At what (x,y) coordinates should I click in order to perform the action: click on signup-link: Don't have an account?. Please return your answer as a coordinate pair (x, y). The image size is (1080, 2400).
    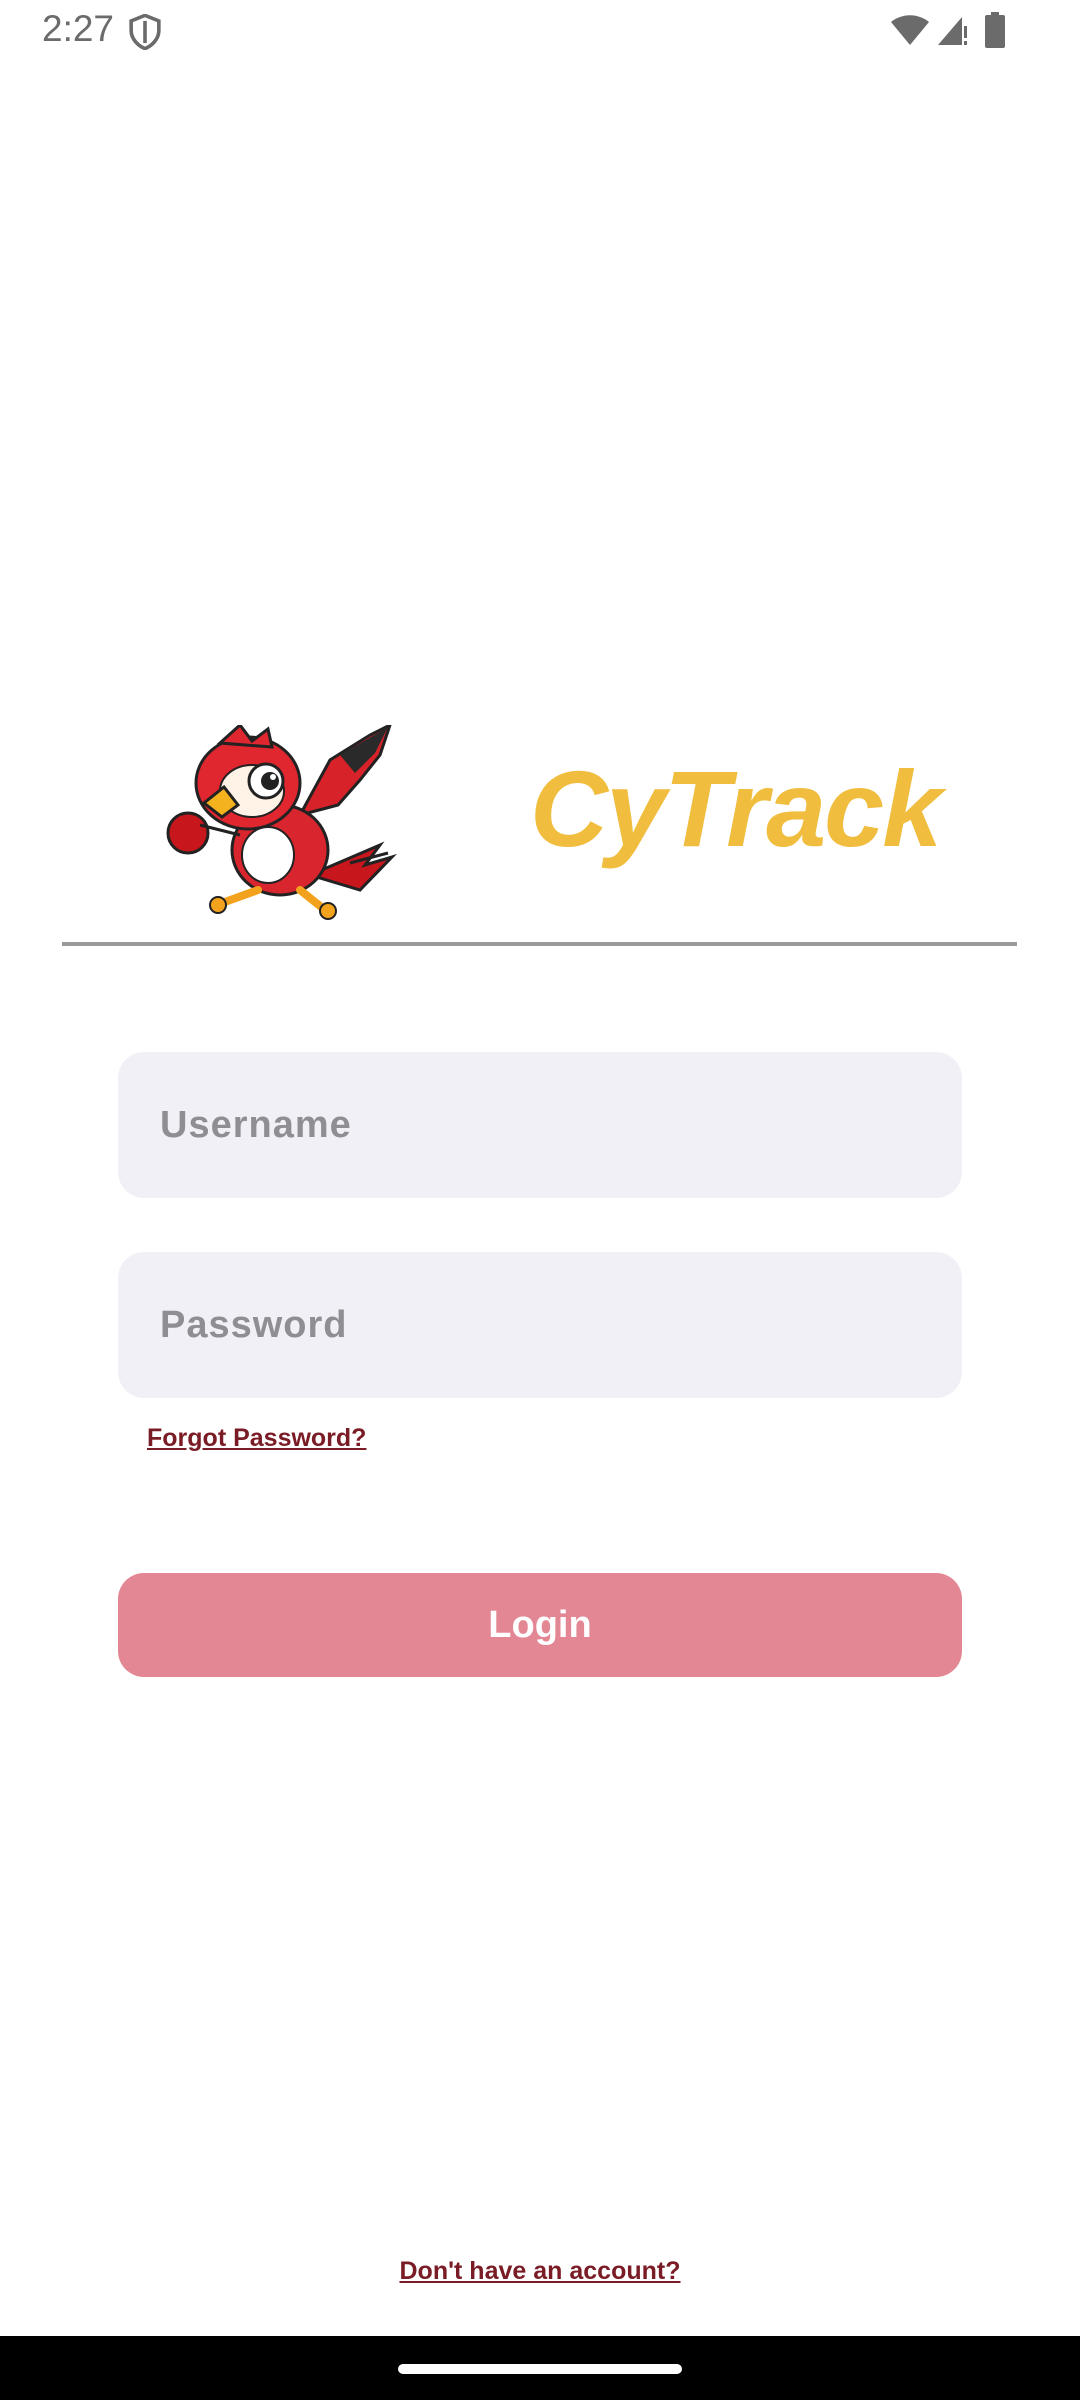
    Looking at the image, I should click on (540, 2271).